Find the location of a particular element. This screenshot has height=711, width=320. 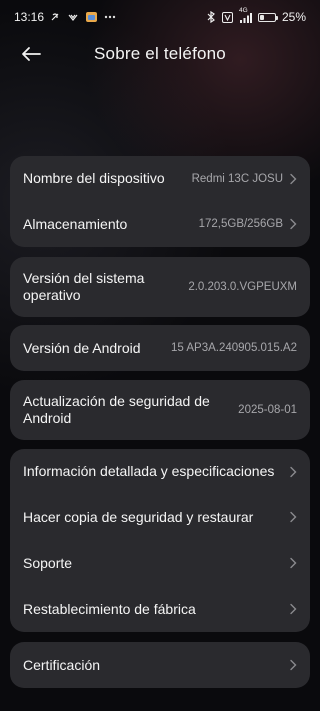

detailed-info-row: Información detallada y especificaciones is located at coordinates (160, 471).